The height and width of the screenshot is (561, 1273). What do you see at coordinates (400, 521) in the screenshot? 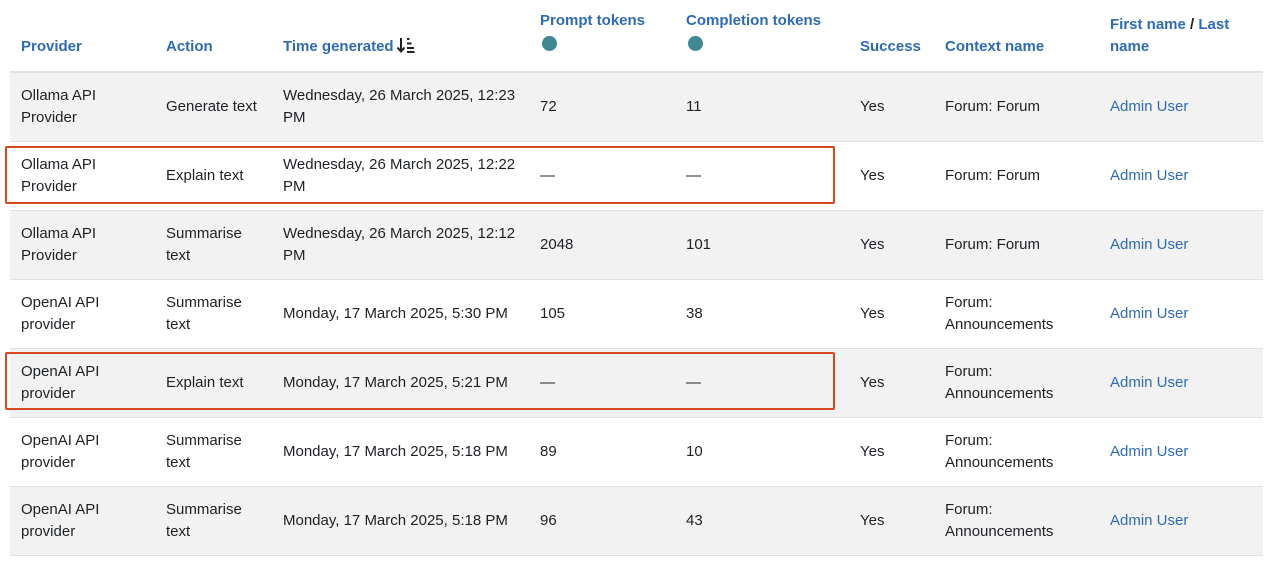
I see `cell-time-generated: Monday, 17 March 2025, 5:18 PM` at bounding box center [400, 521].